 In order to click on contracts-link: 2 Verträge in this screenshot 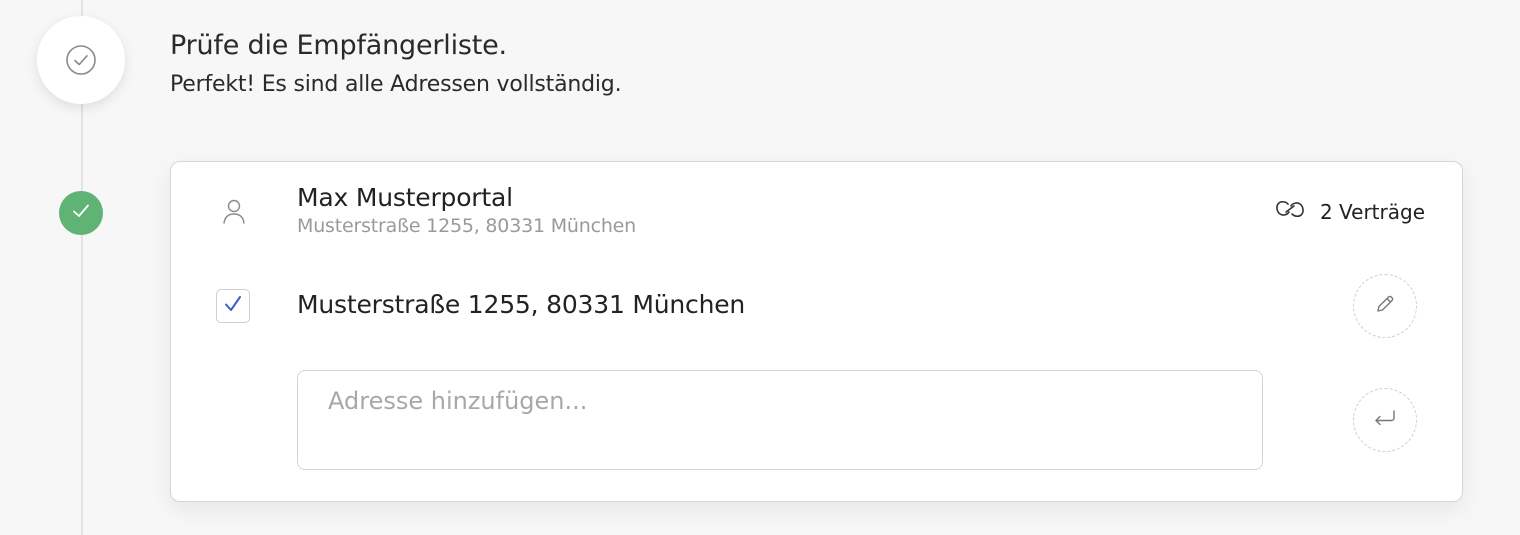, I will do `click(1349, 211)`.